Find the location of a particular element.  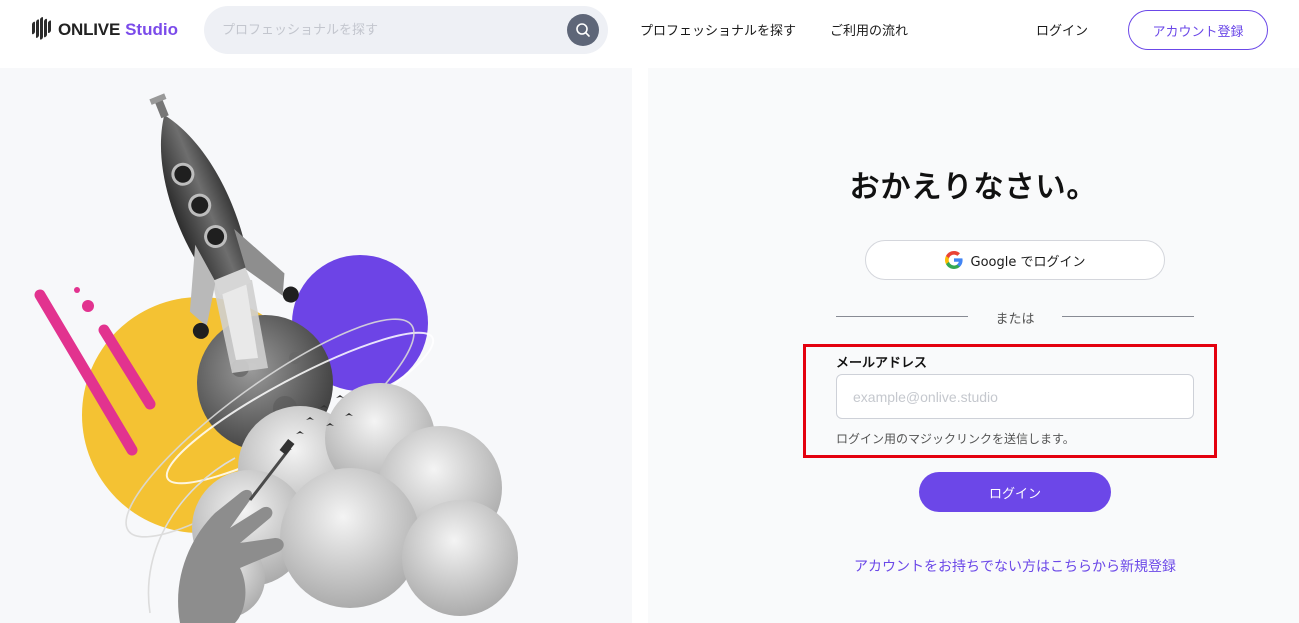

nav-how-it-works: ご利用の流れ is located at coordinates (869, 29).